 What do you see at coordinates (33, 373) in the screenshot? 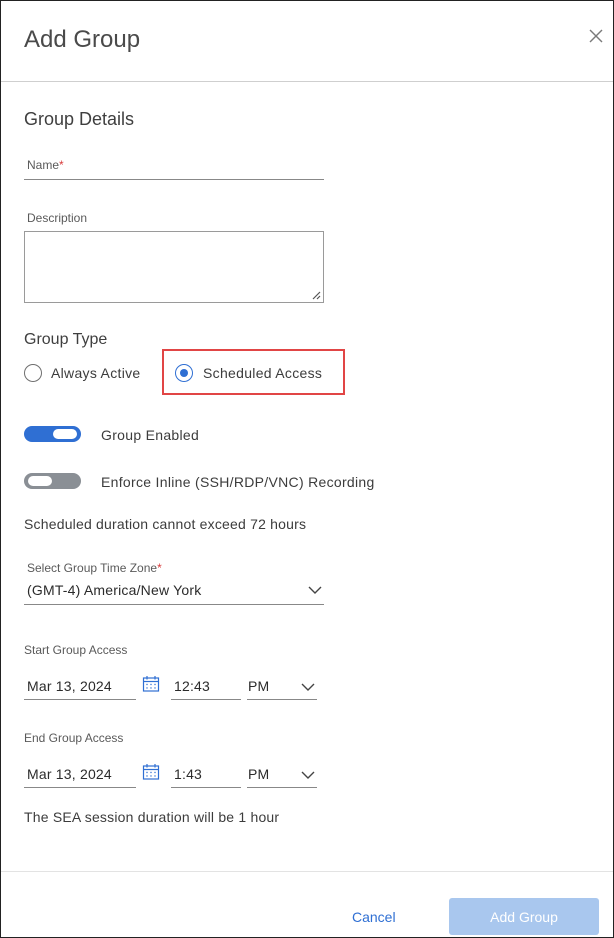
I see `radio-button-icon` at bounding box center [33, 373].